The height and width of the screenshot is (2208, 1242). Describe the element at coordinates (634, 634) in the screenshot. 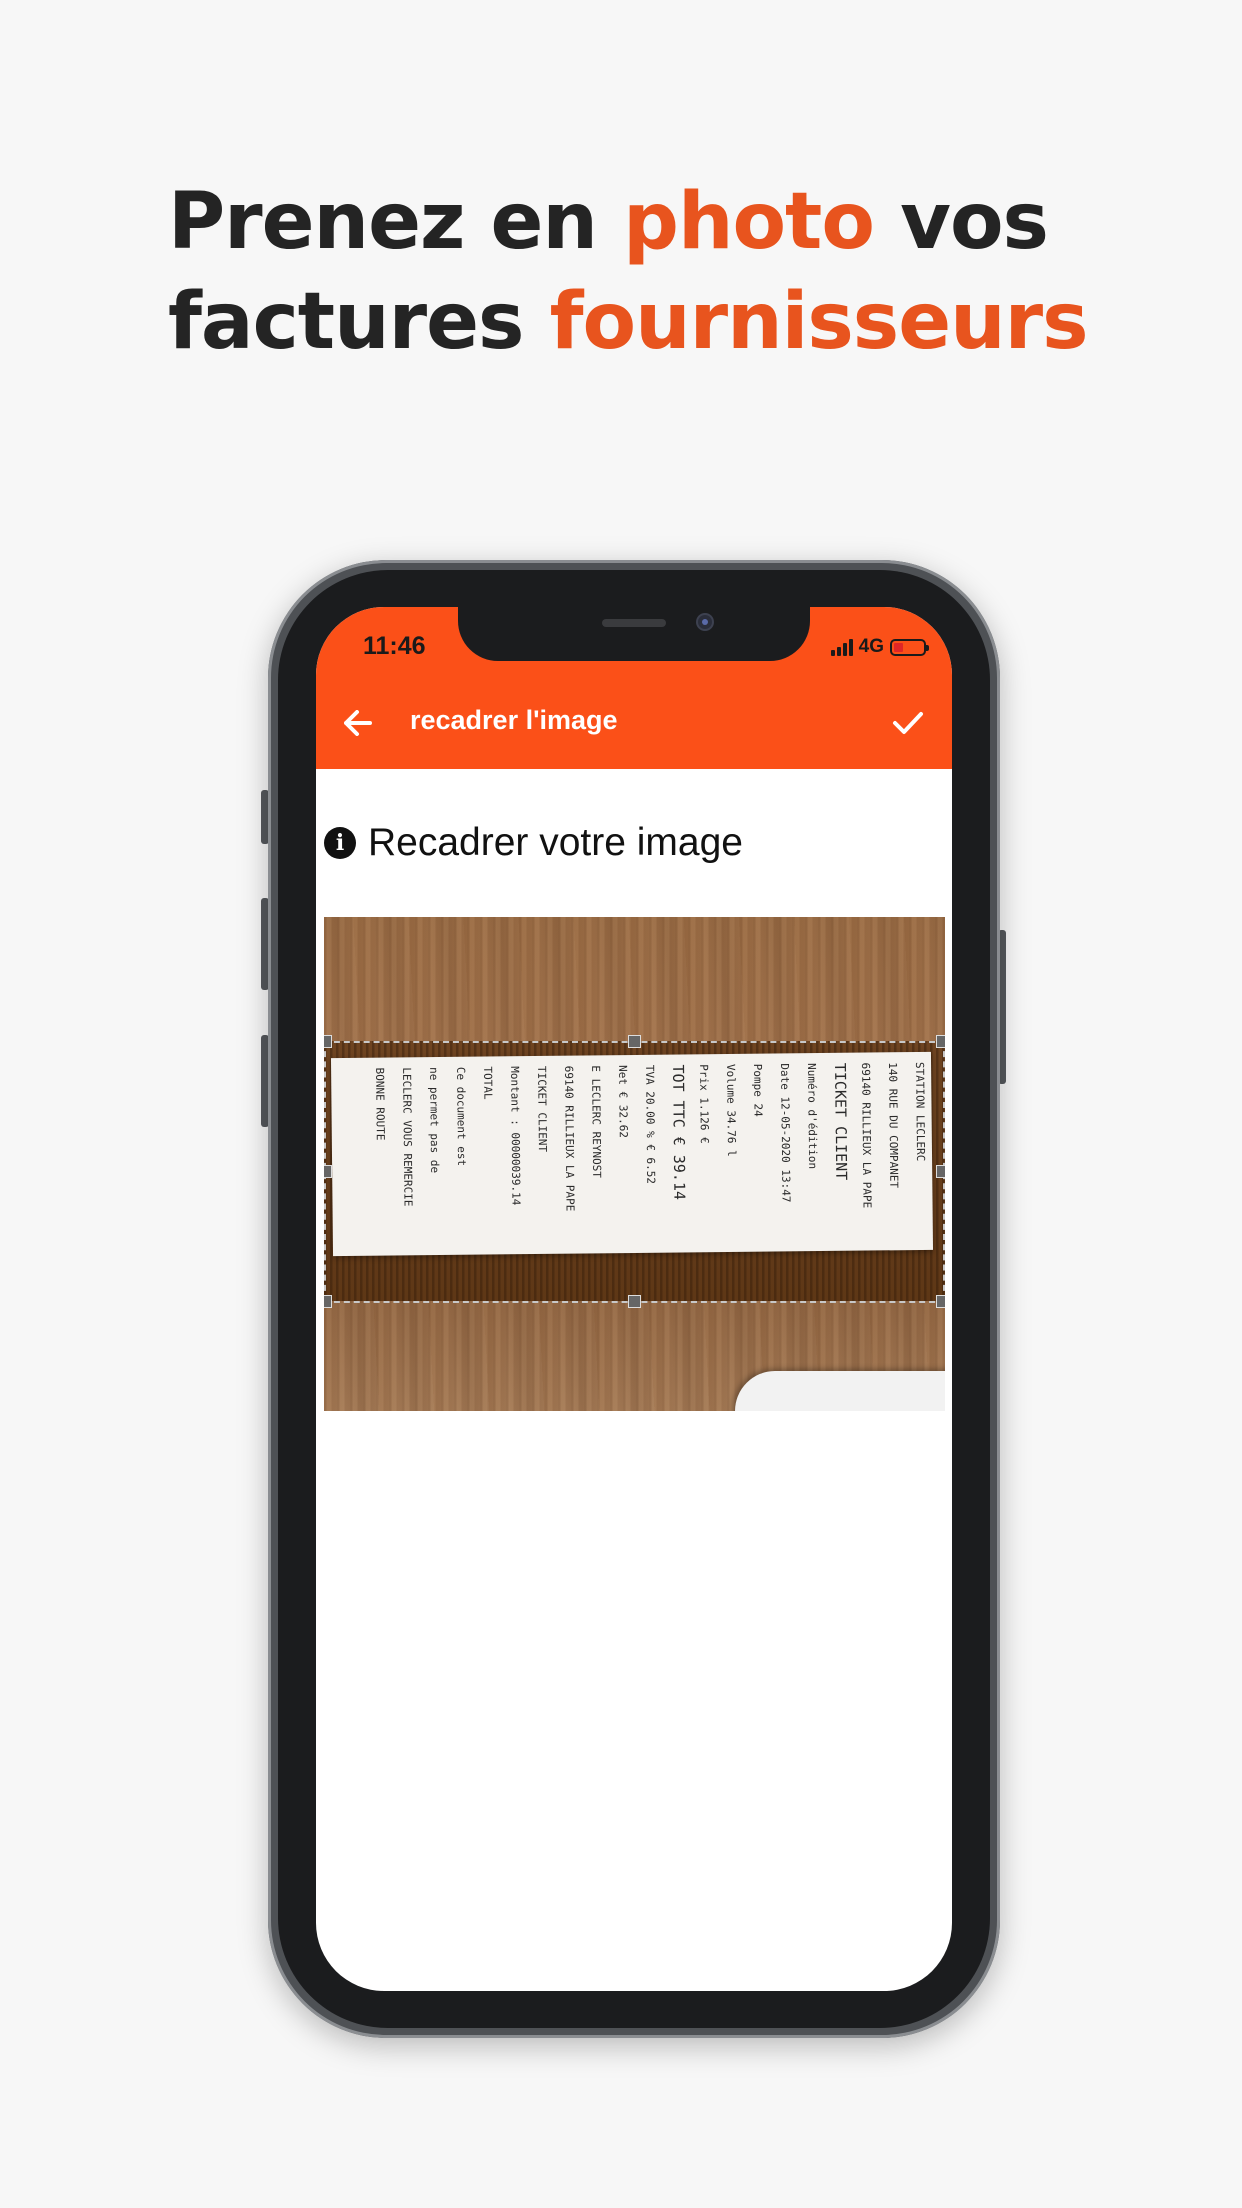

I see `phone-notch` at that location.